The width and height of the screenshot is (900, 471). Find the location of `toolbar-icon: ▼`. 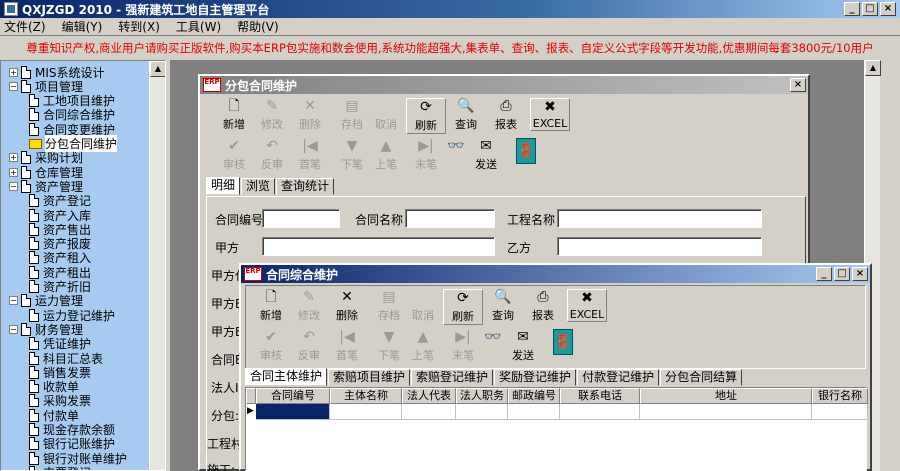

toolbar-icon: ▼ is located at coordinates (352, 146).